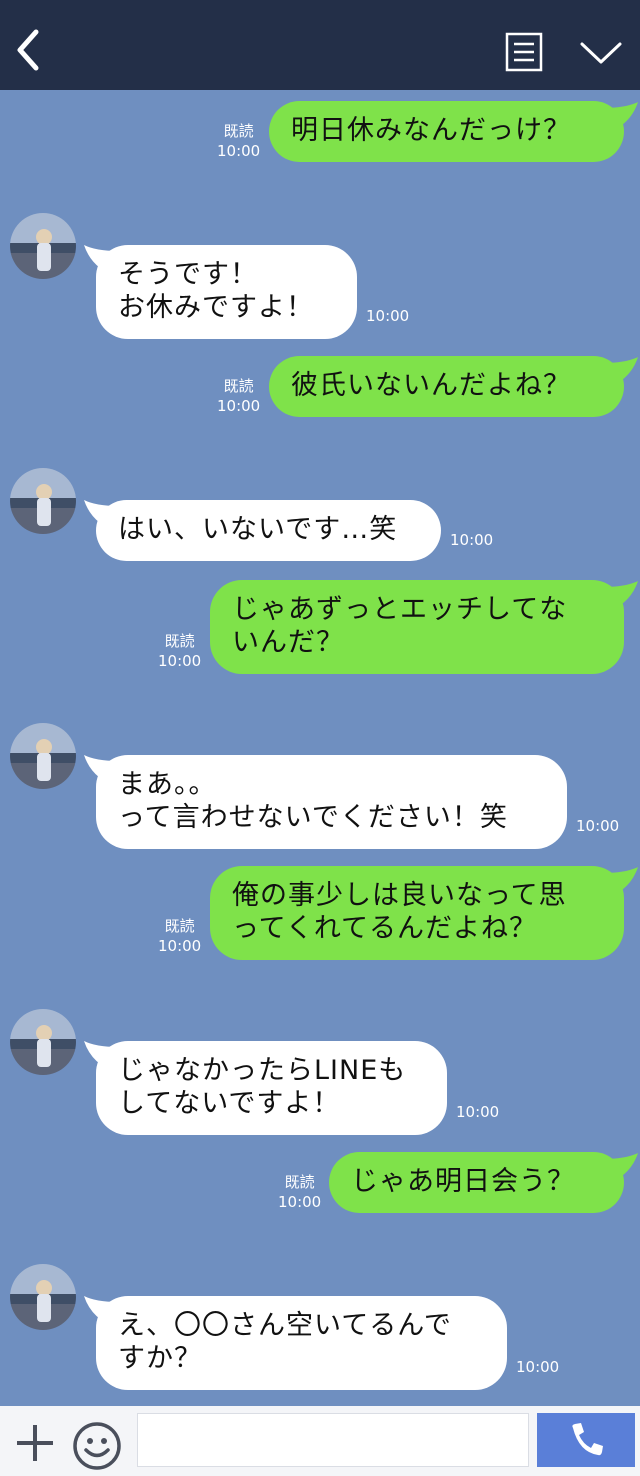 The height and width of the screenshot is (1476, 640). What do you see at coordinates (446, 131) in the screenshot?
I see `message-bubble-sent: 明日休みなんだっけ？` at bounding box center [446, 131].